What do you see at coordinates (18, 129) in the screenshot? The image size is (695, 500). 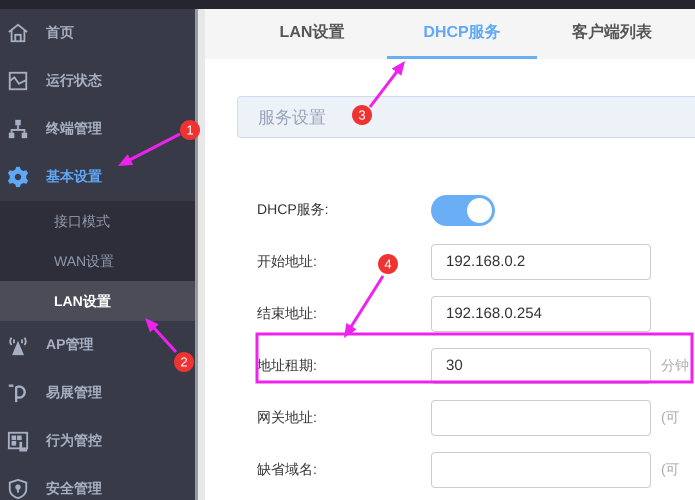 I see `network-icon` at bounding box center [18, 129].